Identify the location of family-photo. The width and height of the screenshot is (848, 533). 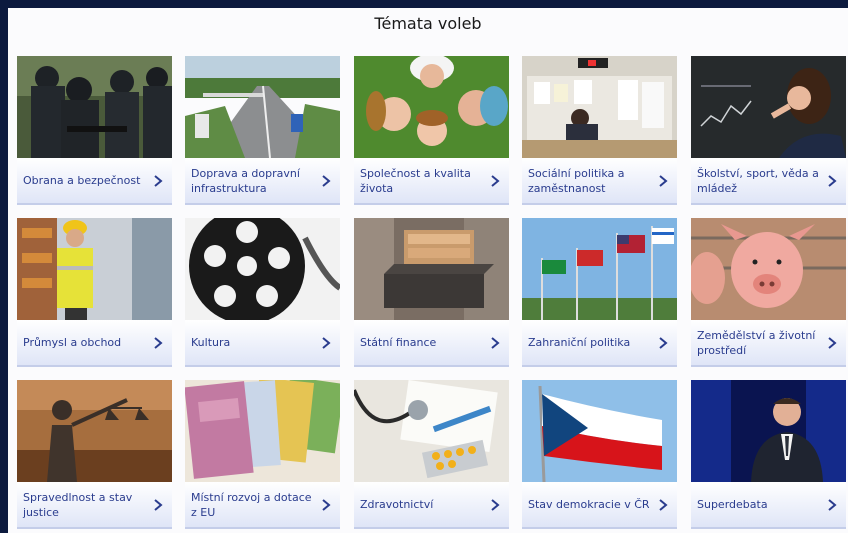
(431, 107).